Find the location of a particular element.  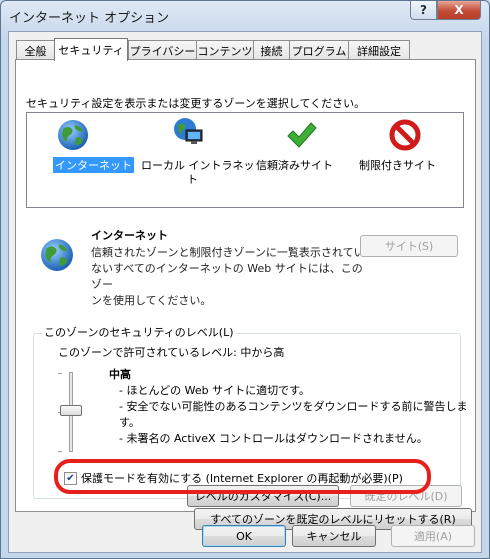

close-button: X is located at coordinates (459, 10).